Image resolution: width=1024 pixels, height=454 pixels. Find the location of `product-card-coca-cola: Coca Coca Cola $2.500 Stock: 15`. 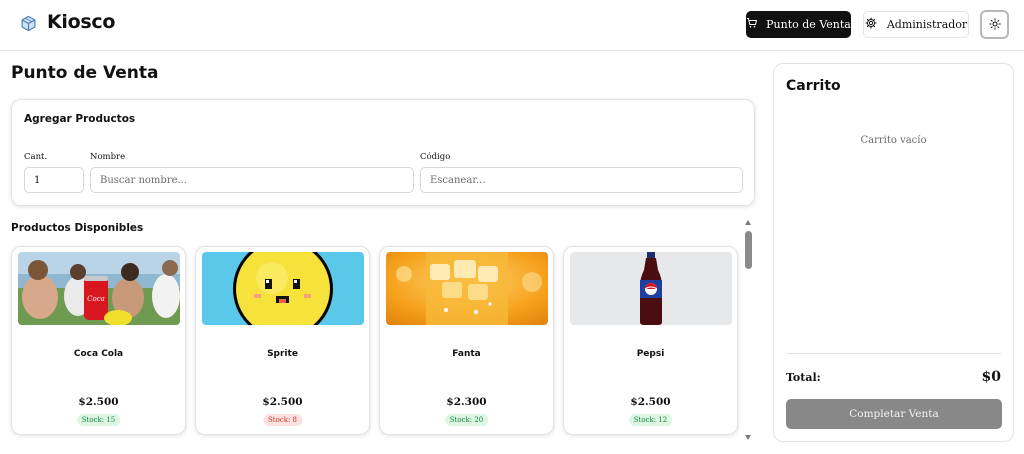

product-card-coca-cola: Coca Coca Cola $2.500 Stock: 15 is located at coordinates (98, 340).